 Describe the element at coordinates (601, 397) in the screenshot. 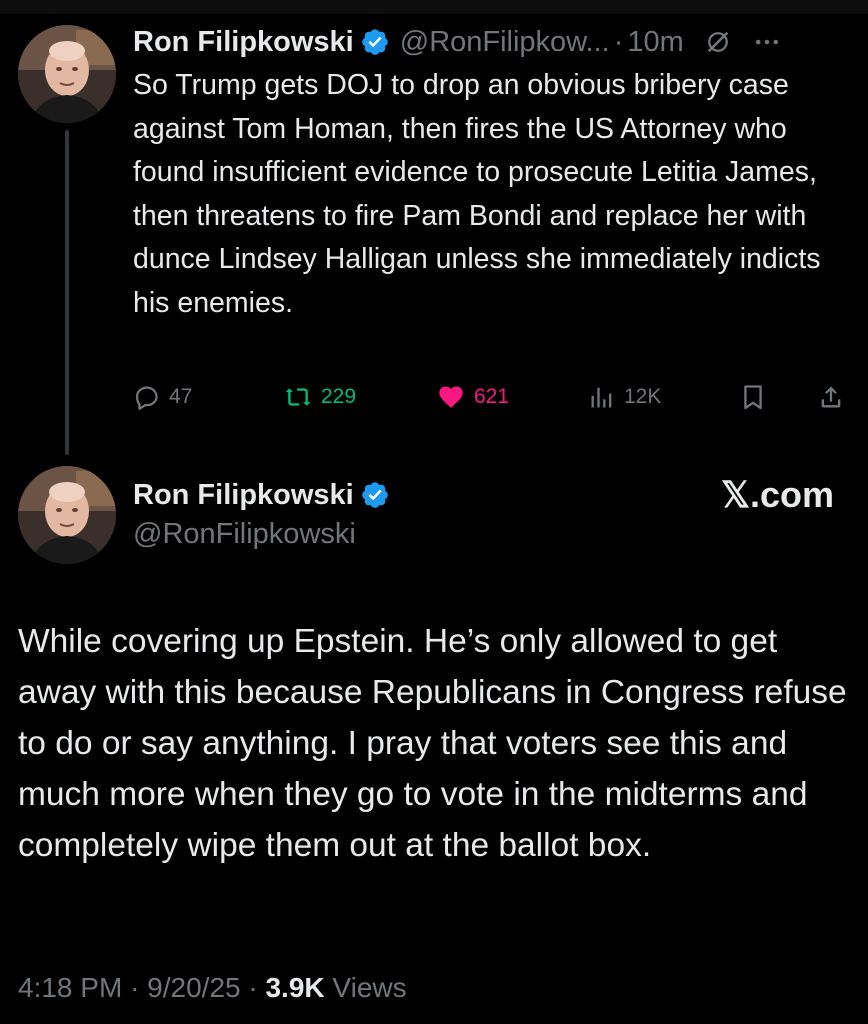

I see `views-icon` at that location.